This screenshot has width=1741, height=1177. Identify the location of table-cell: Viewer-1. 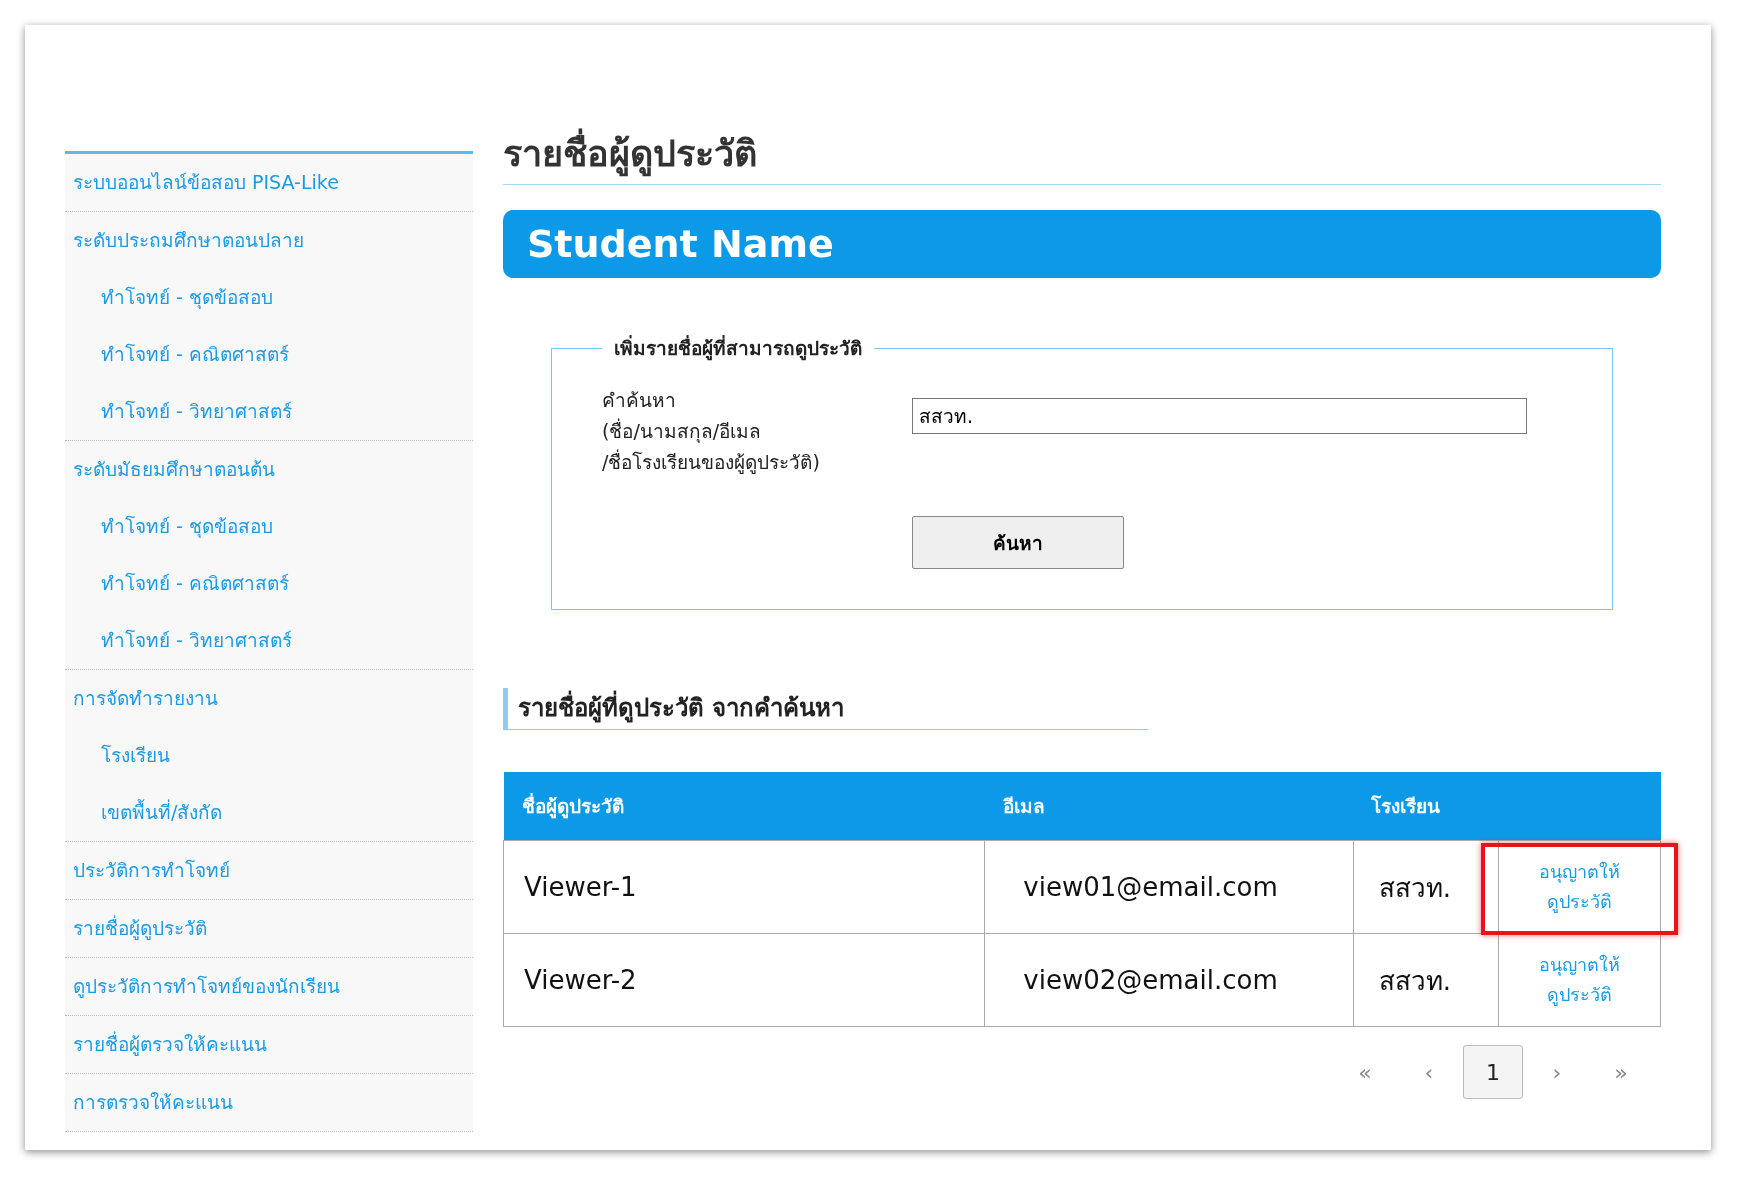
(744, 887).